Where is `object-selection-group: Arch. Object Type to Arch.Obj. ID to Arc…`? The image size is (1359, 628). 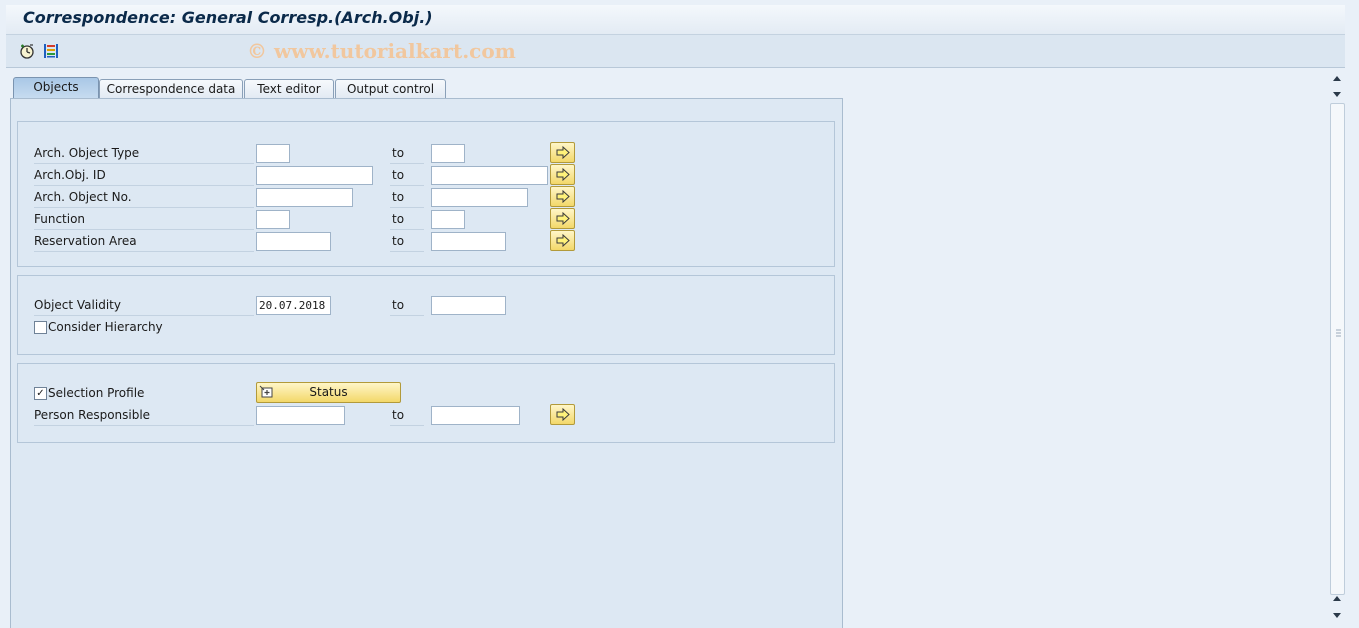 object-selection-group: Arch. Object Type to Arch.Obj. ID to Arc… is located at coordinates (426, 194).